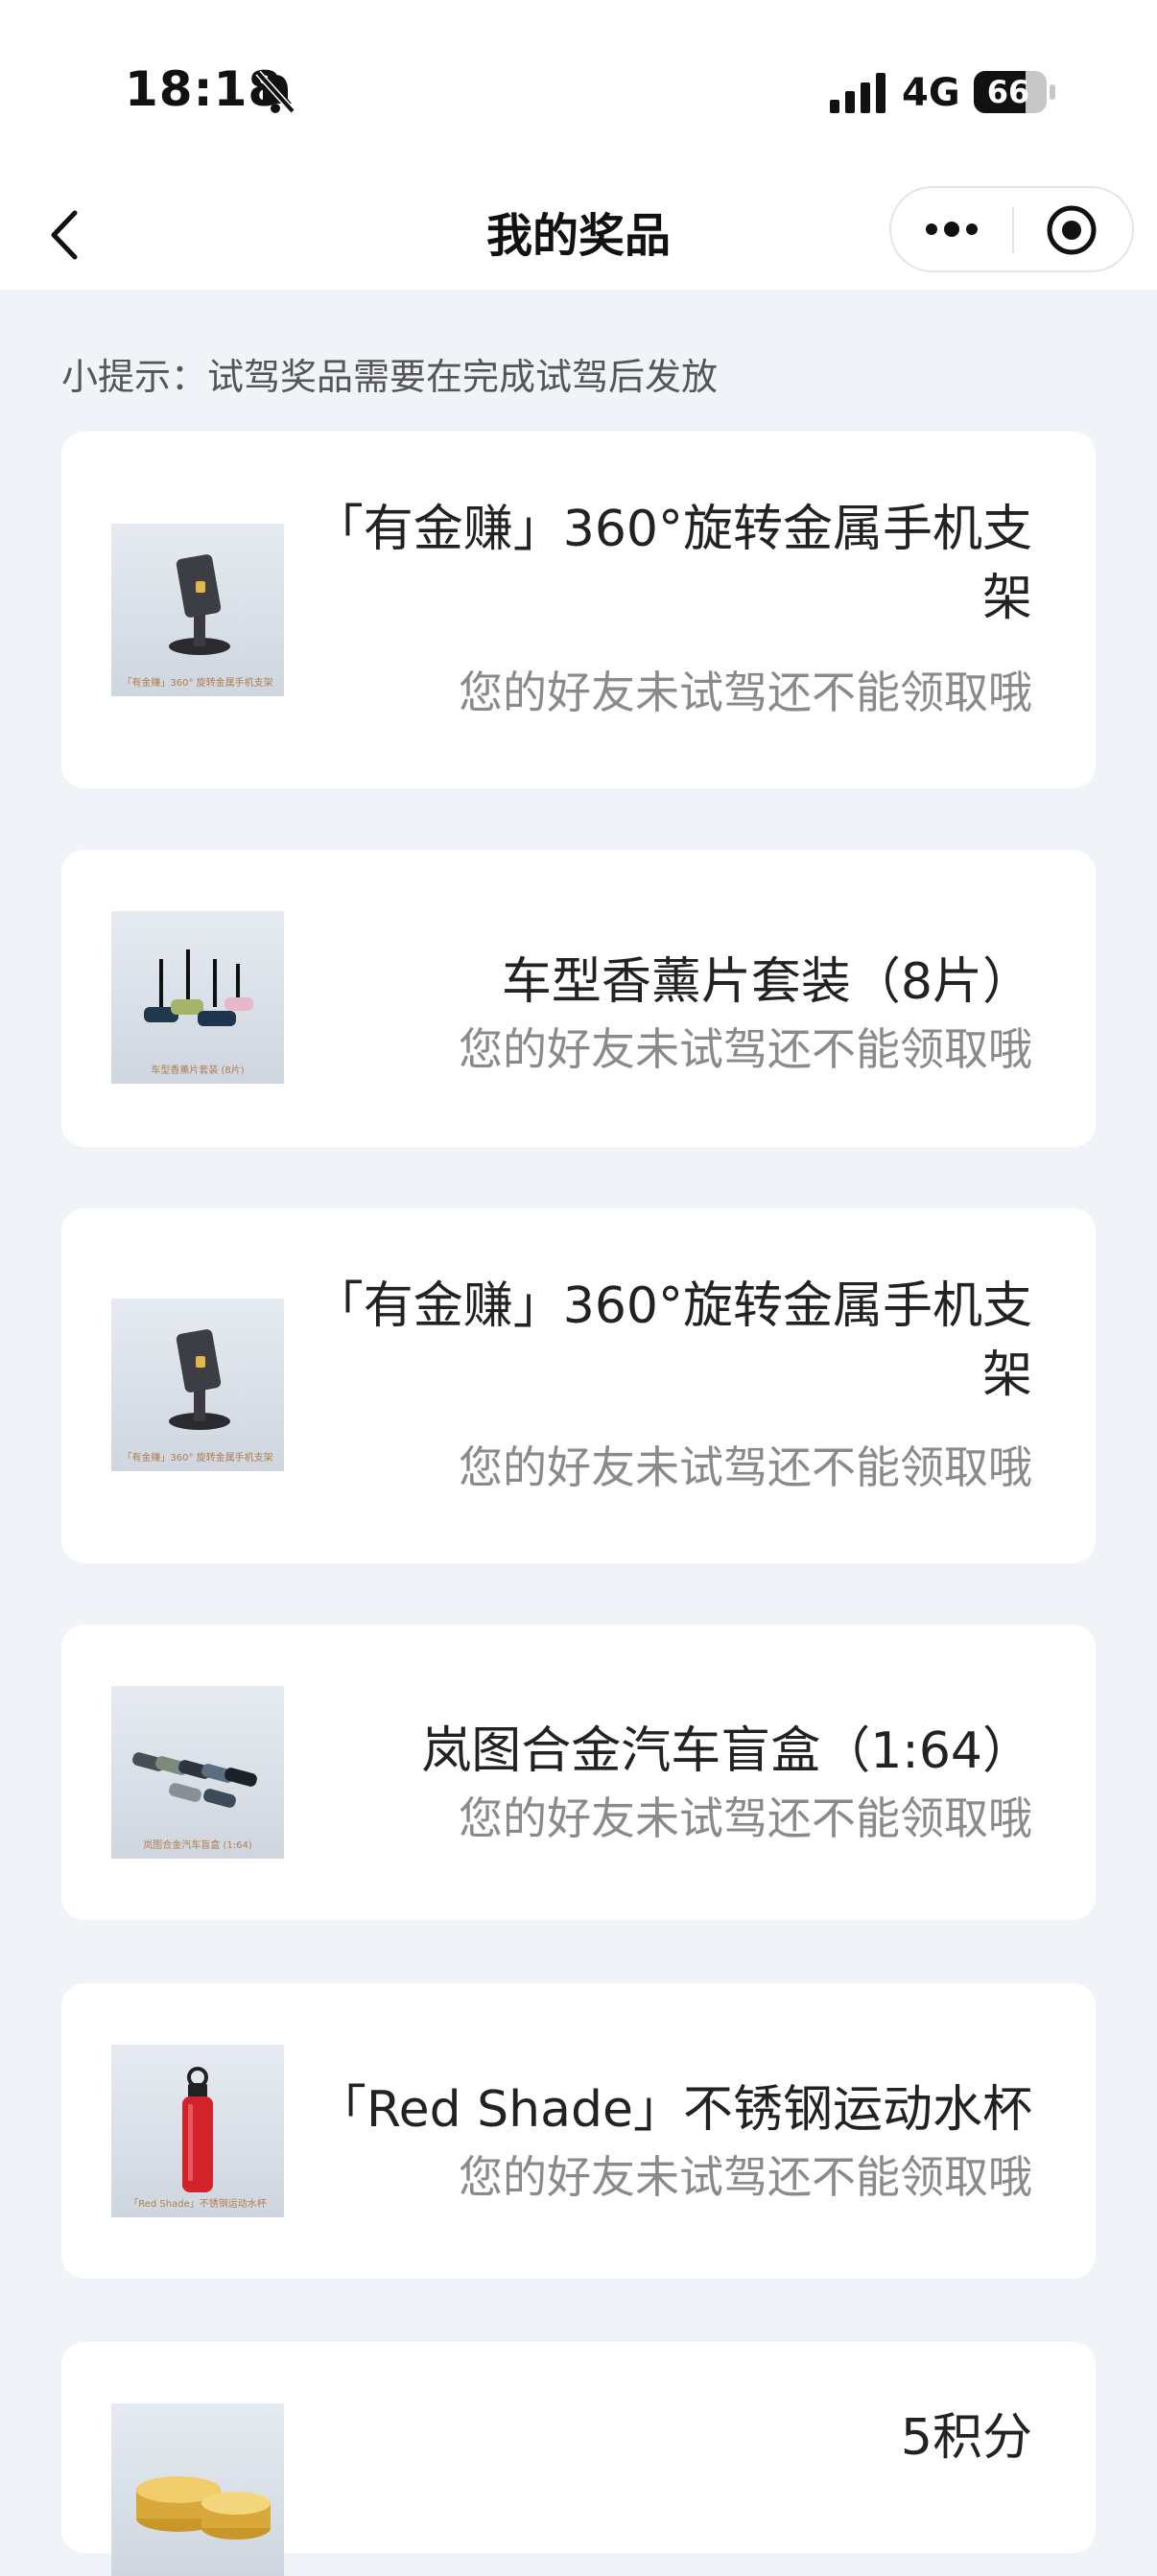  I want to click on prize-card: 车型香薰片套装 (8片) 车型香薰片套装（8片） 您的好友未试驾还不能领取哦, so click(578, 998).